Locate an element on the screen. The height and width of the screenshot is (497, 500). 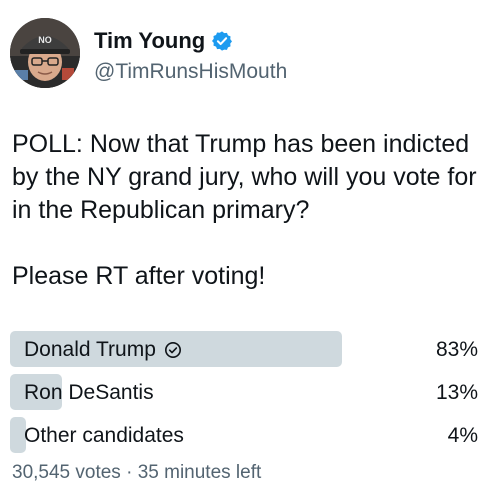
poll-footer: 30,545 votes · 35 minutes left is located at coordinates (136, 473).